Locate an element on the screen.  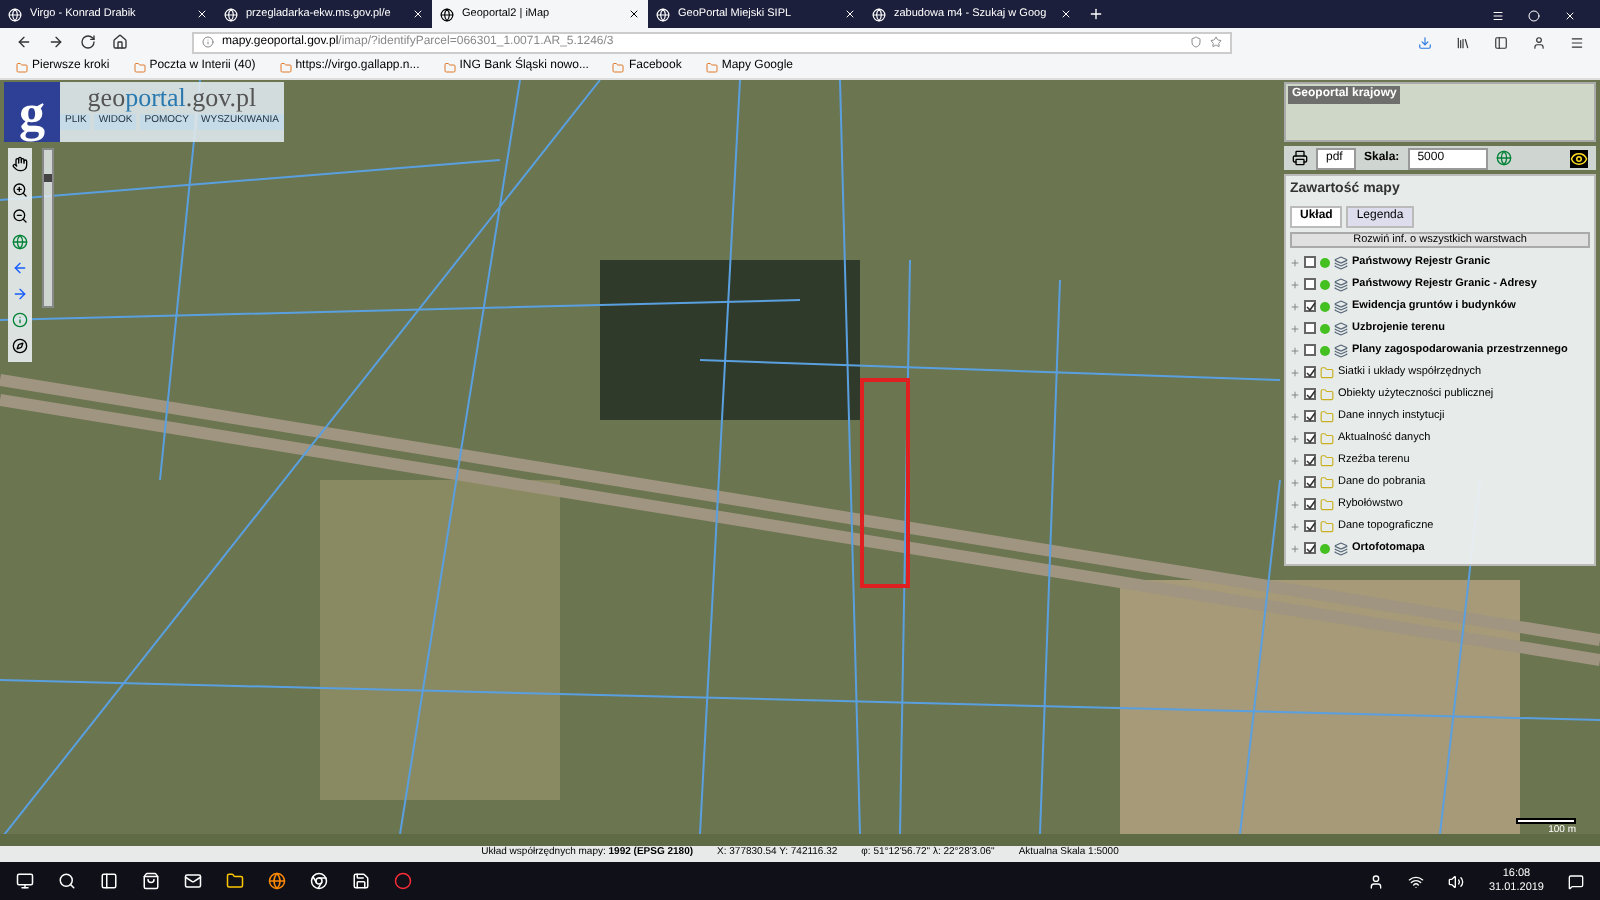
pan-icon is located at coordinates (20, 164).